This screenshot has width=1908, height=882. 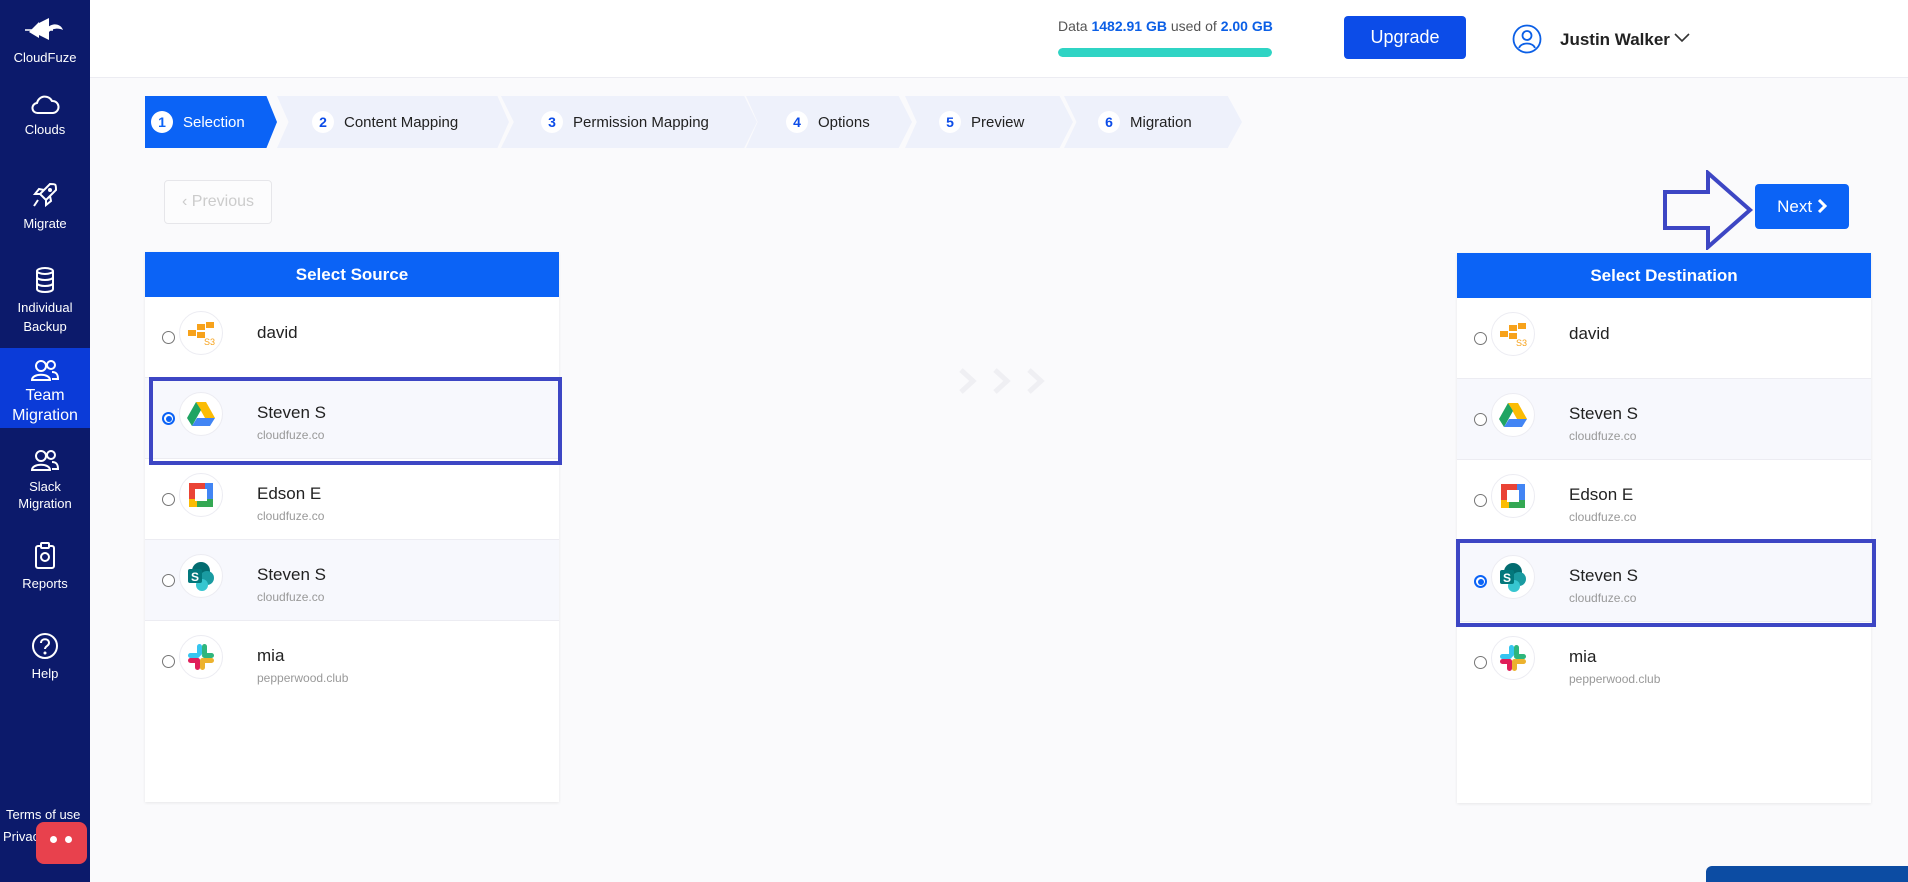 I want to click on step-number: 3, so click(x=552, y=122).